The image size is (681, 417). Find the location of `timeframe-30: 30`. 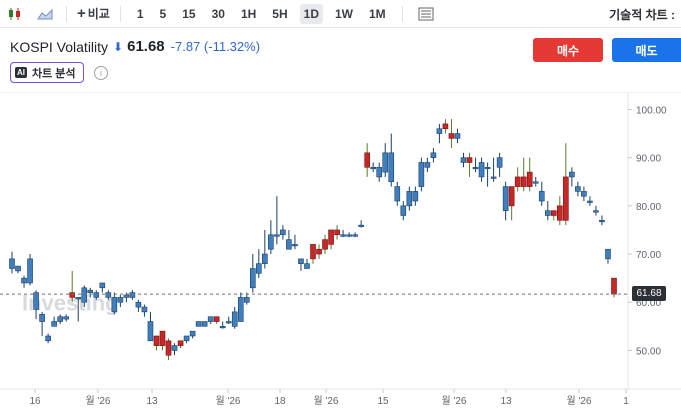

timeframe-30: 30 is located at coordinates (218, 14).